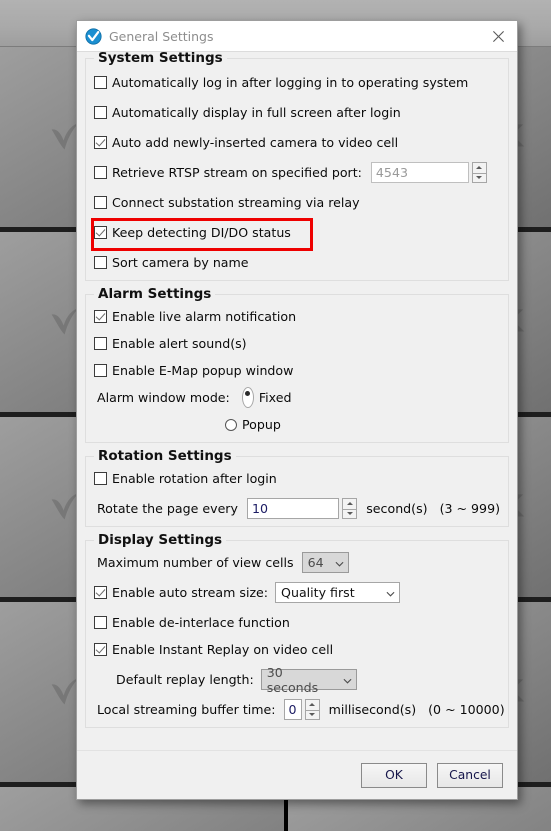  What do you see at coordinates (261, 424) in the screenshot?
I see `label-mode-popup: Popup` at bounding box center [261, 424].